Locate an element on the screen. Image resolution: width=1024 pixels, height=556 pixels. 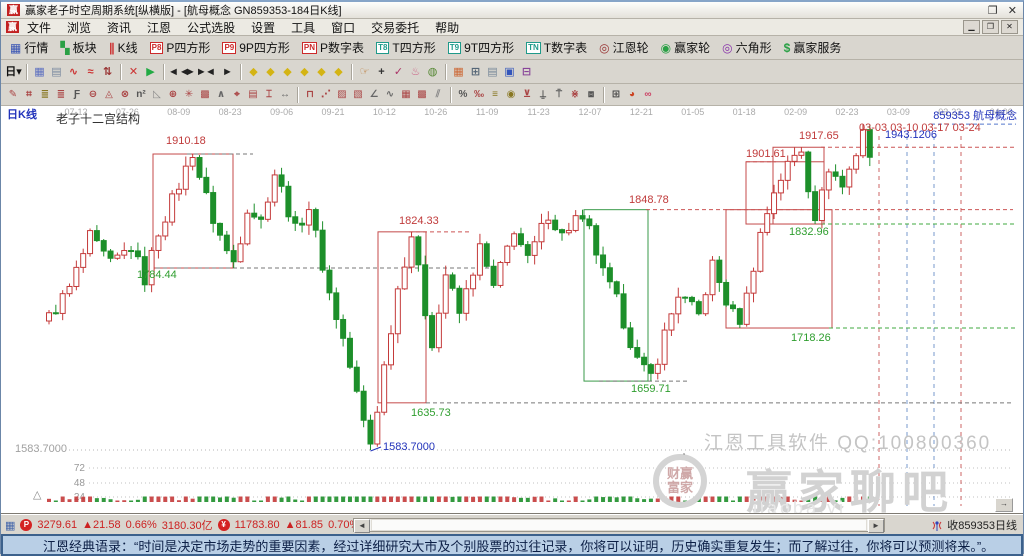
table-tool-icon: ▤ is located at coordinates (253, 95).